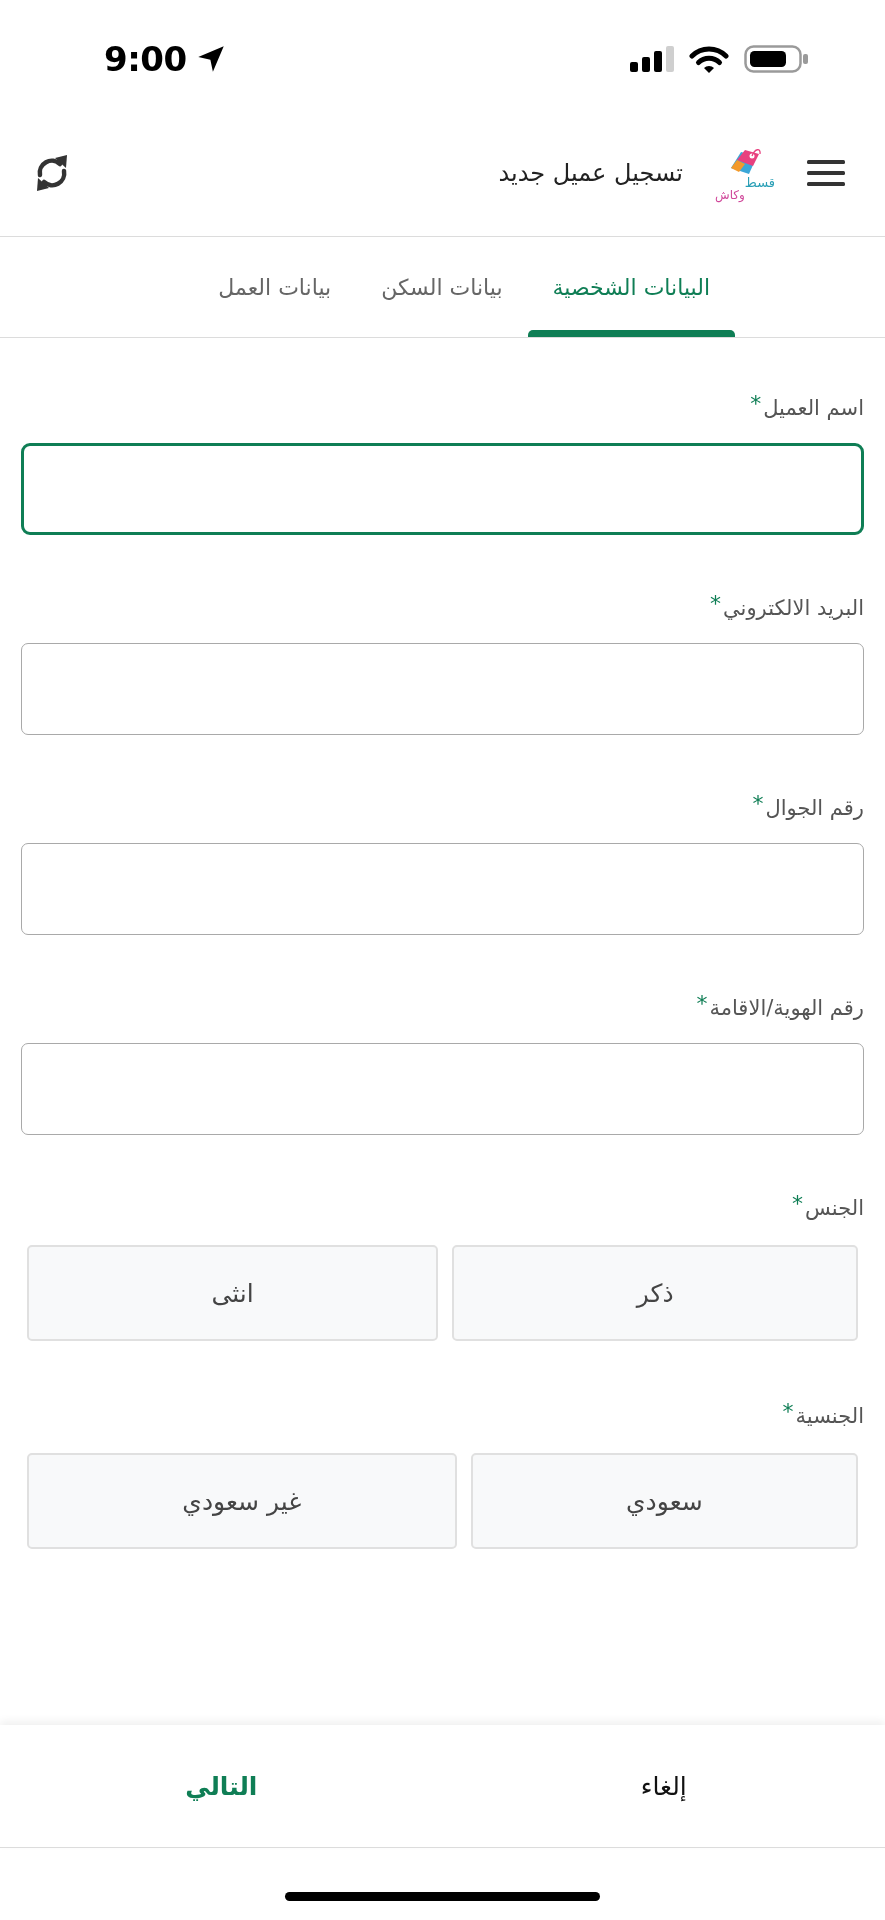  Describe the element at coordinates (759, 182) in the screenshot. I see `logo-text: قسط` at that location.